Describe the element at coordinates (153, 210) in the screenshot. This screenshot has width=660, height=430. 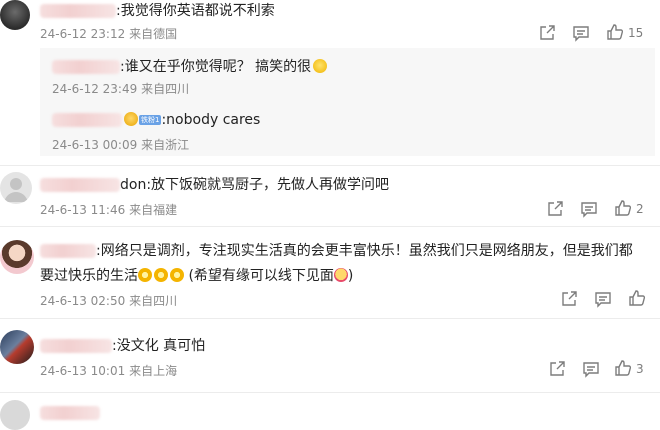
I see `location: 来自福建` at that location.